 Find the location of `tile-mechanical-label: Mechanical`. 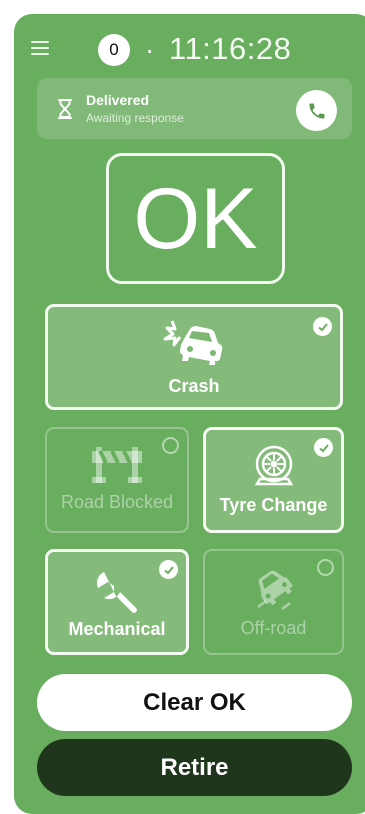

tile-mechanical-label: Mechanical is located at coordinates (117, 629).